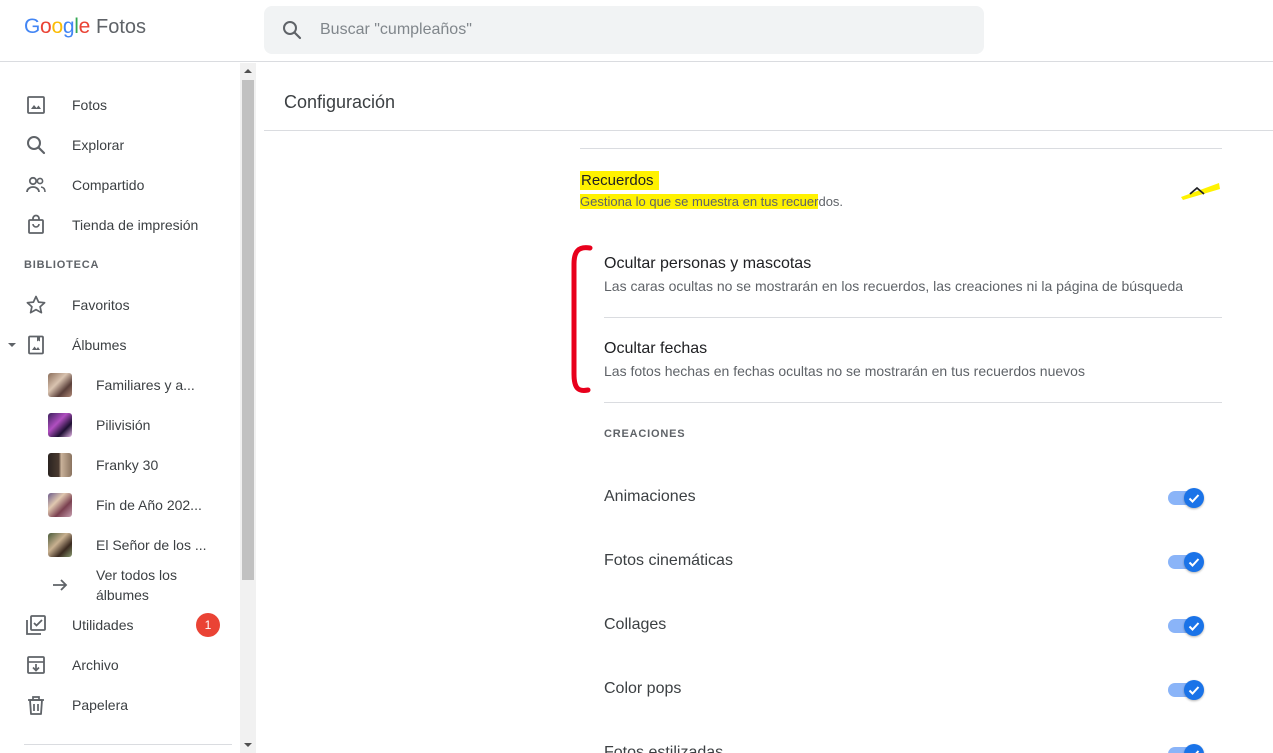 Image resolution: width=1273 pixels, height=753 pixels. What do you see at coordinates (62, 265) in the screenshot?
I see `library-section-label: BIBLIOTECA` at bounding box center [62, 265].